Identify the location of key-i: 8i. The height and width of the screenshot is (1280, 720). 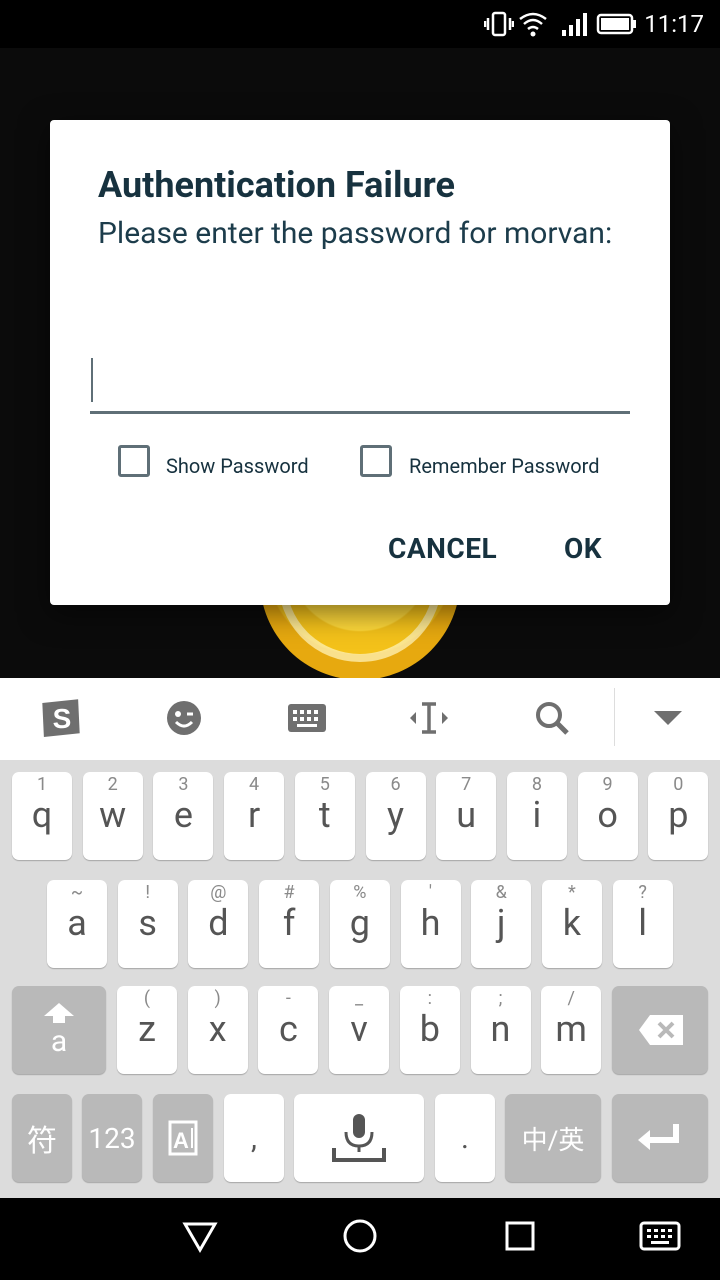
(536, 816).